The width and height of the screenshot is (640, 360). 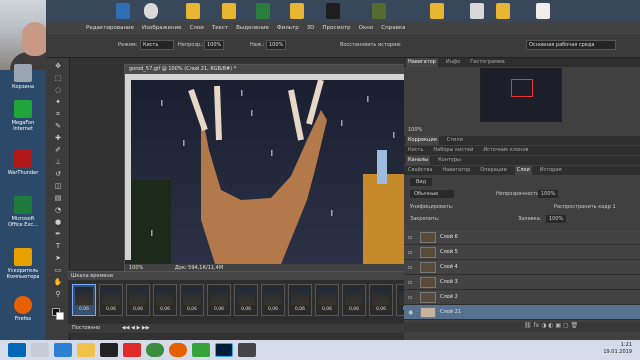 What do you see at coordinates (393, 28) in the screenshot?
I see `menu-help: Справка` at bounding box center [393, 28].